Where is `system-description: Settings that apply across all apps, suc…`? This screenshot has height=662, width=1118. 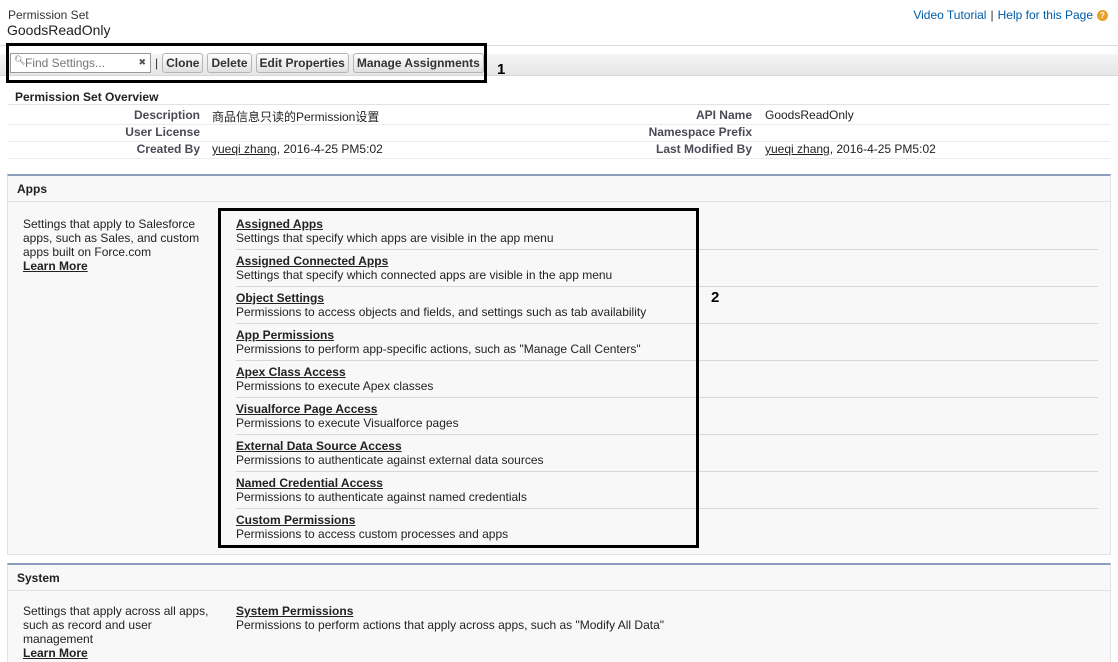
system-description: Settings that apply across all apps, suc… is located at coordinates (121, 632).